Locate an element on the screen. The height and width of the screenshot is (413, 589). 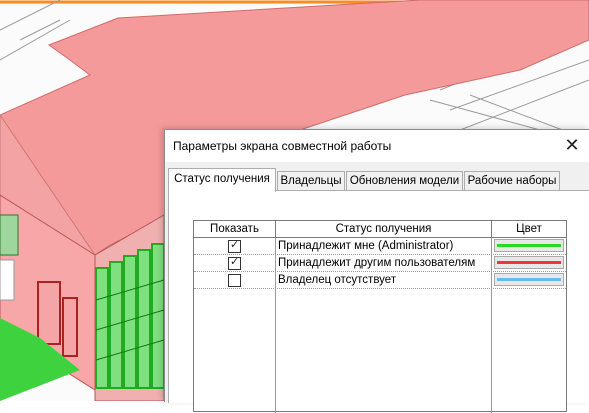
table-row: Владелец отсутствует is located at coordinates (380, 280).